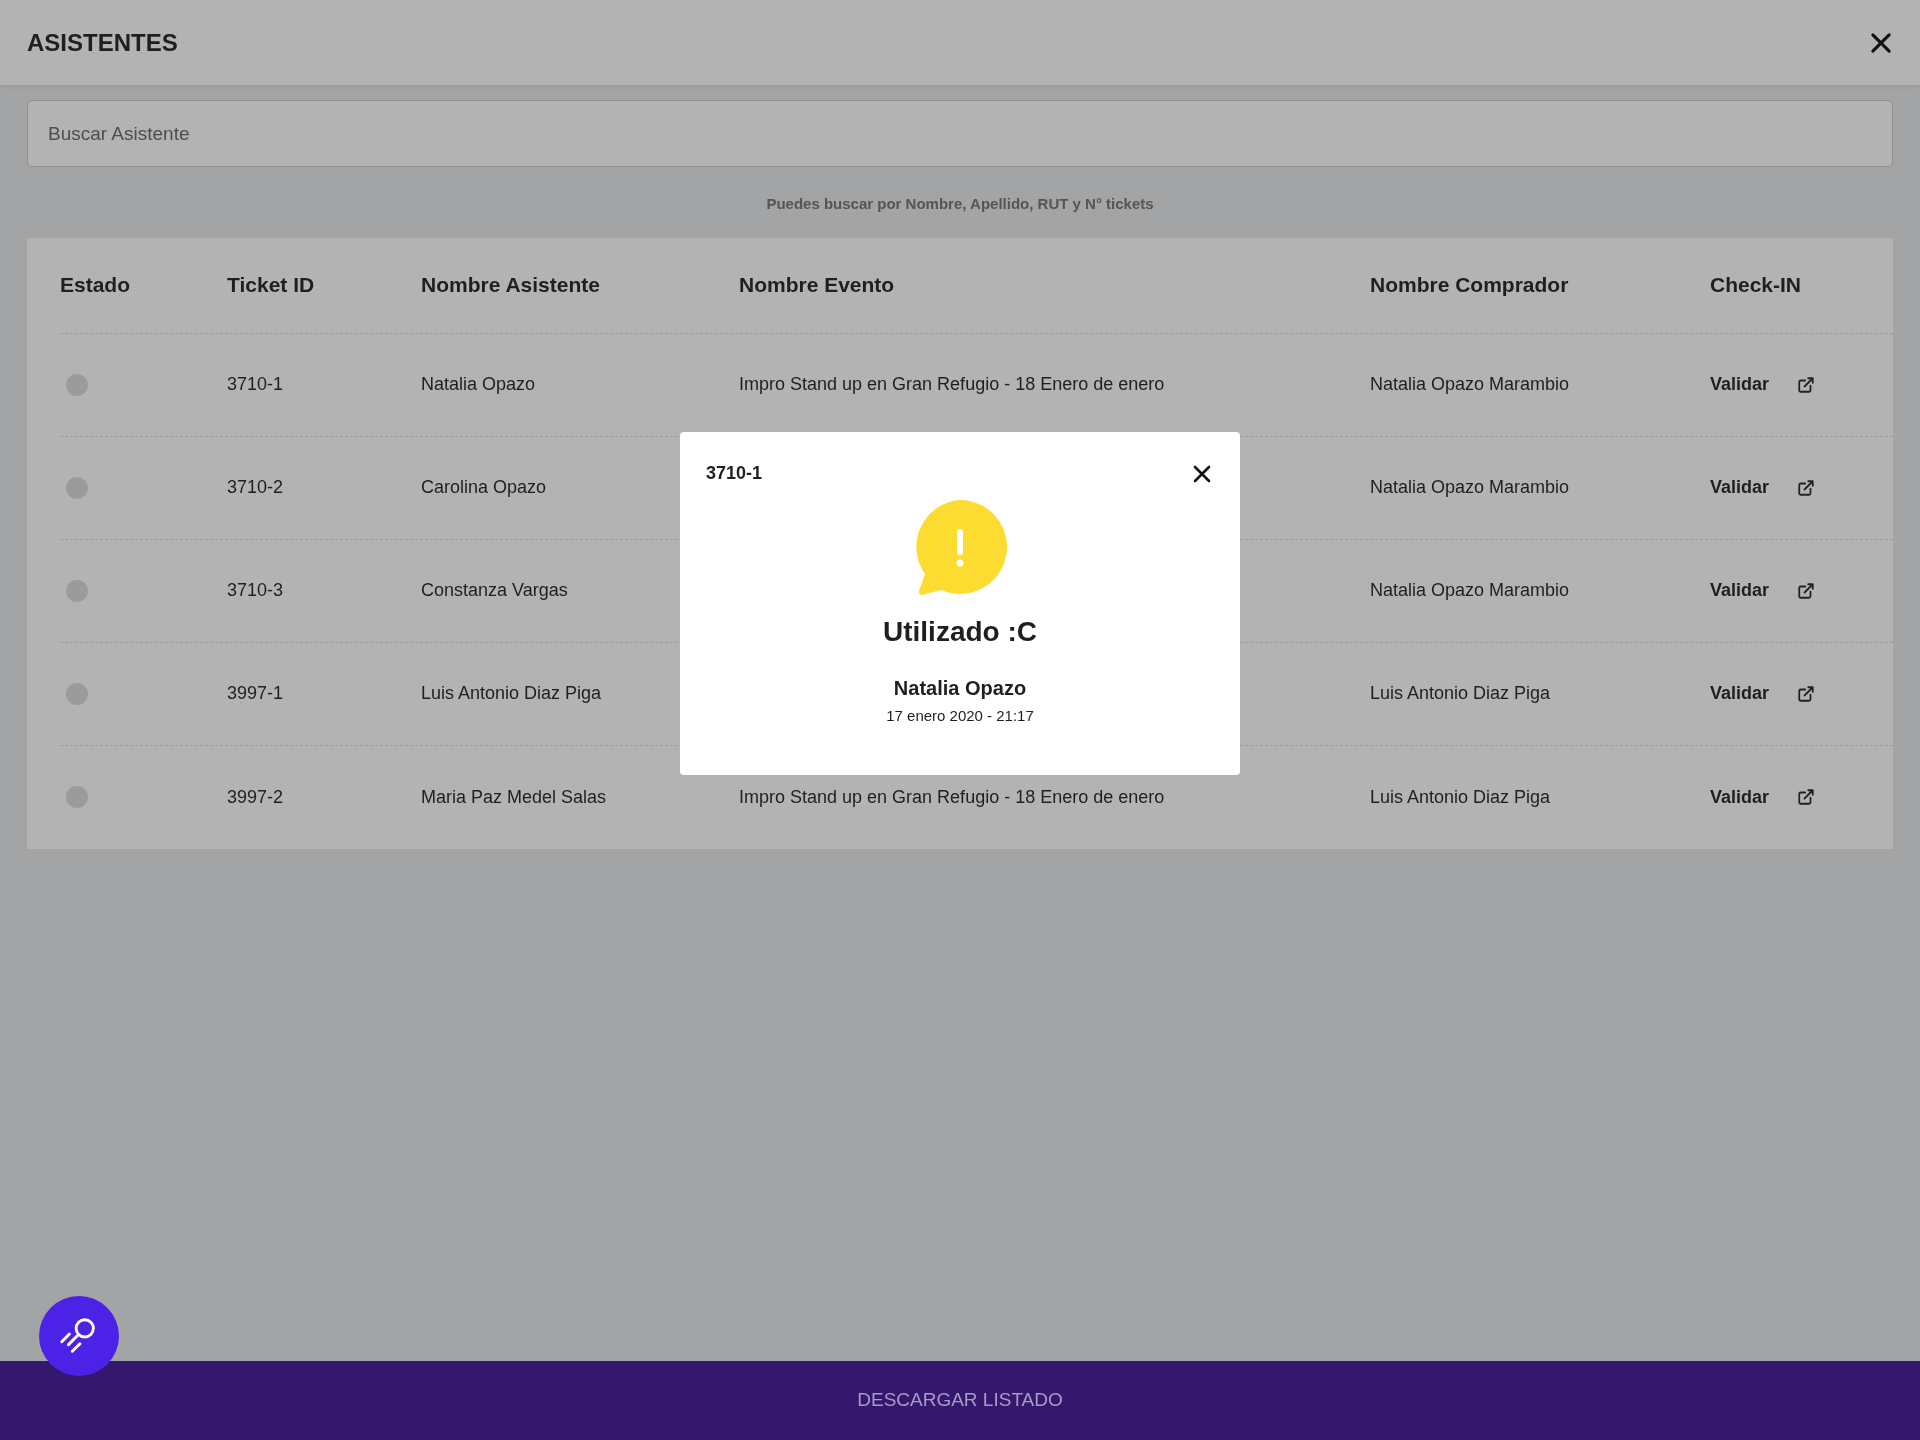 This screenshot has height=1440, width=1920. What do you see at coordinates (510, 285) in the screenshot?
I see `column-header: Nombre Asistente` at bounding box center [510, 285].